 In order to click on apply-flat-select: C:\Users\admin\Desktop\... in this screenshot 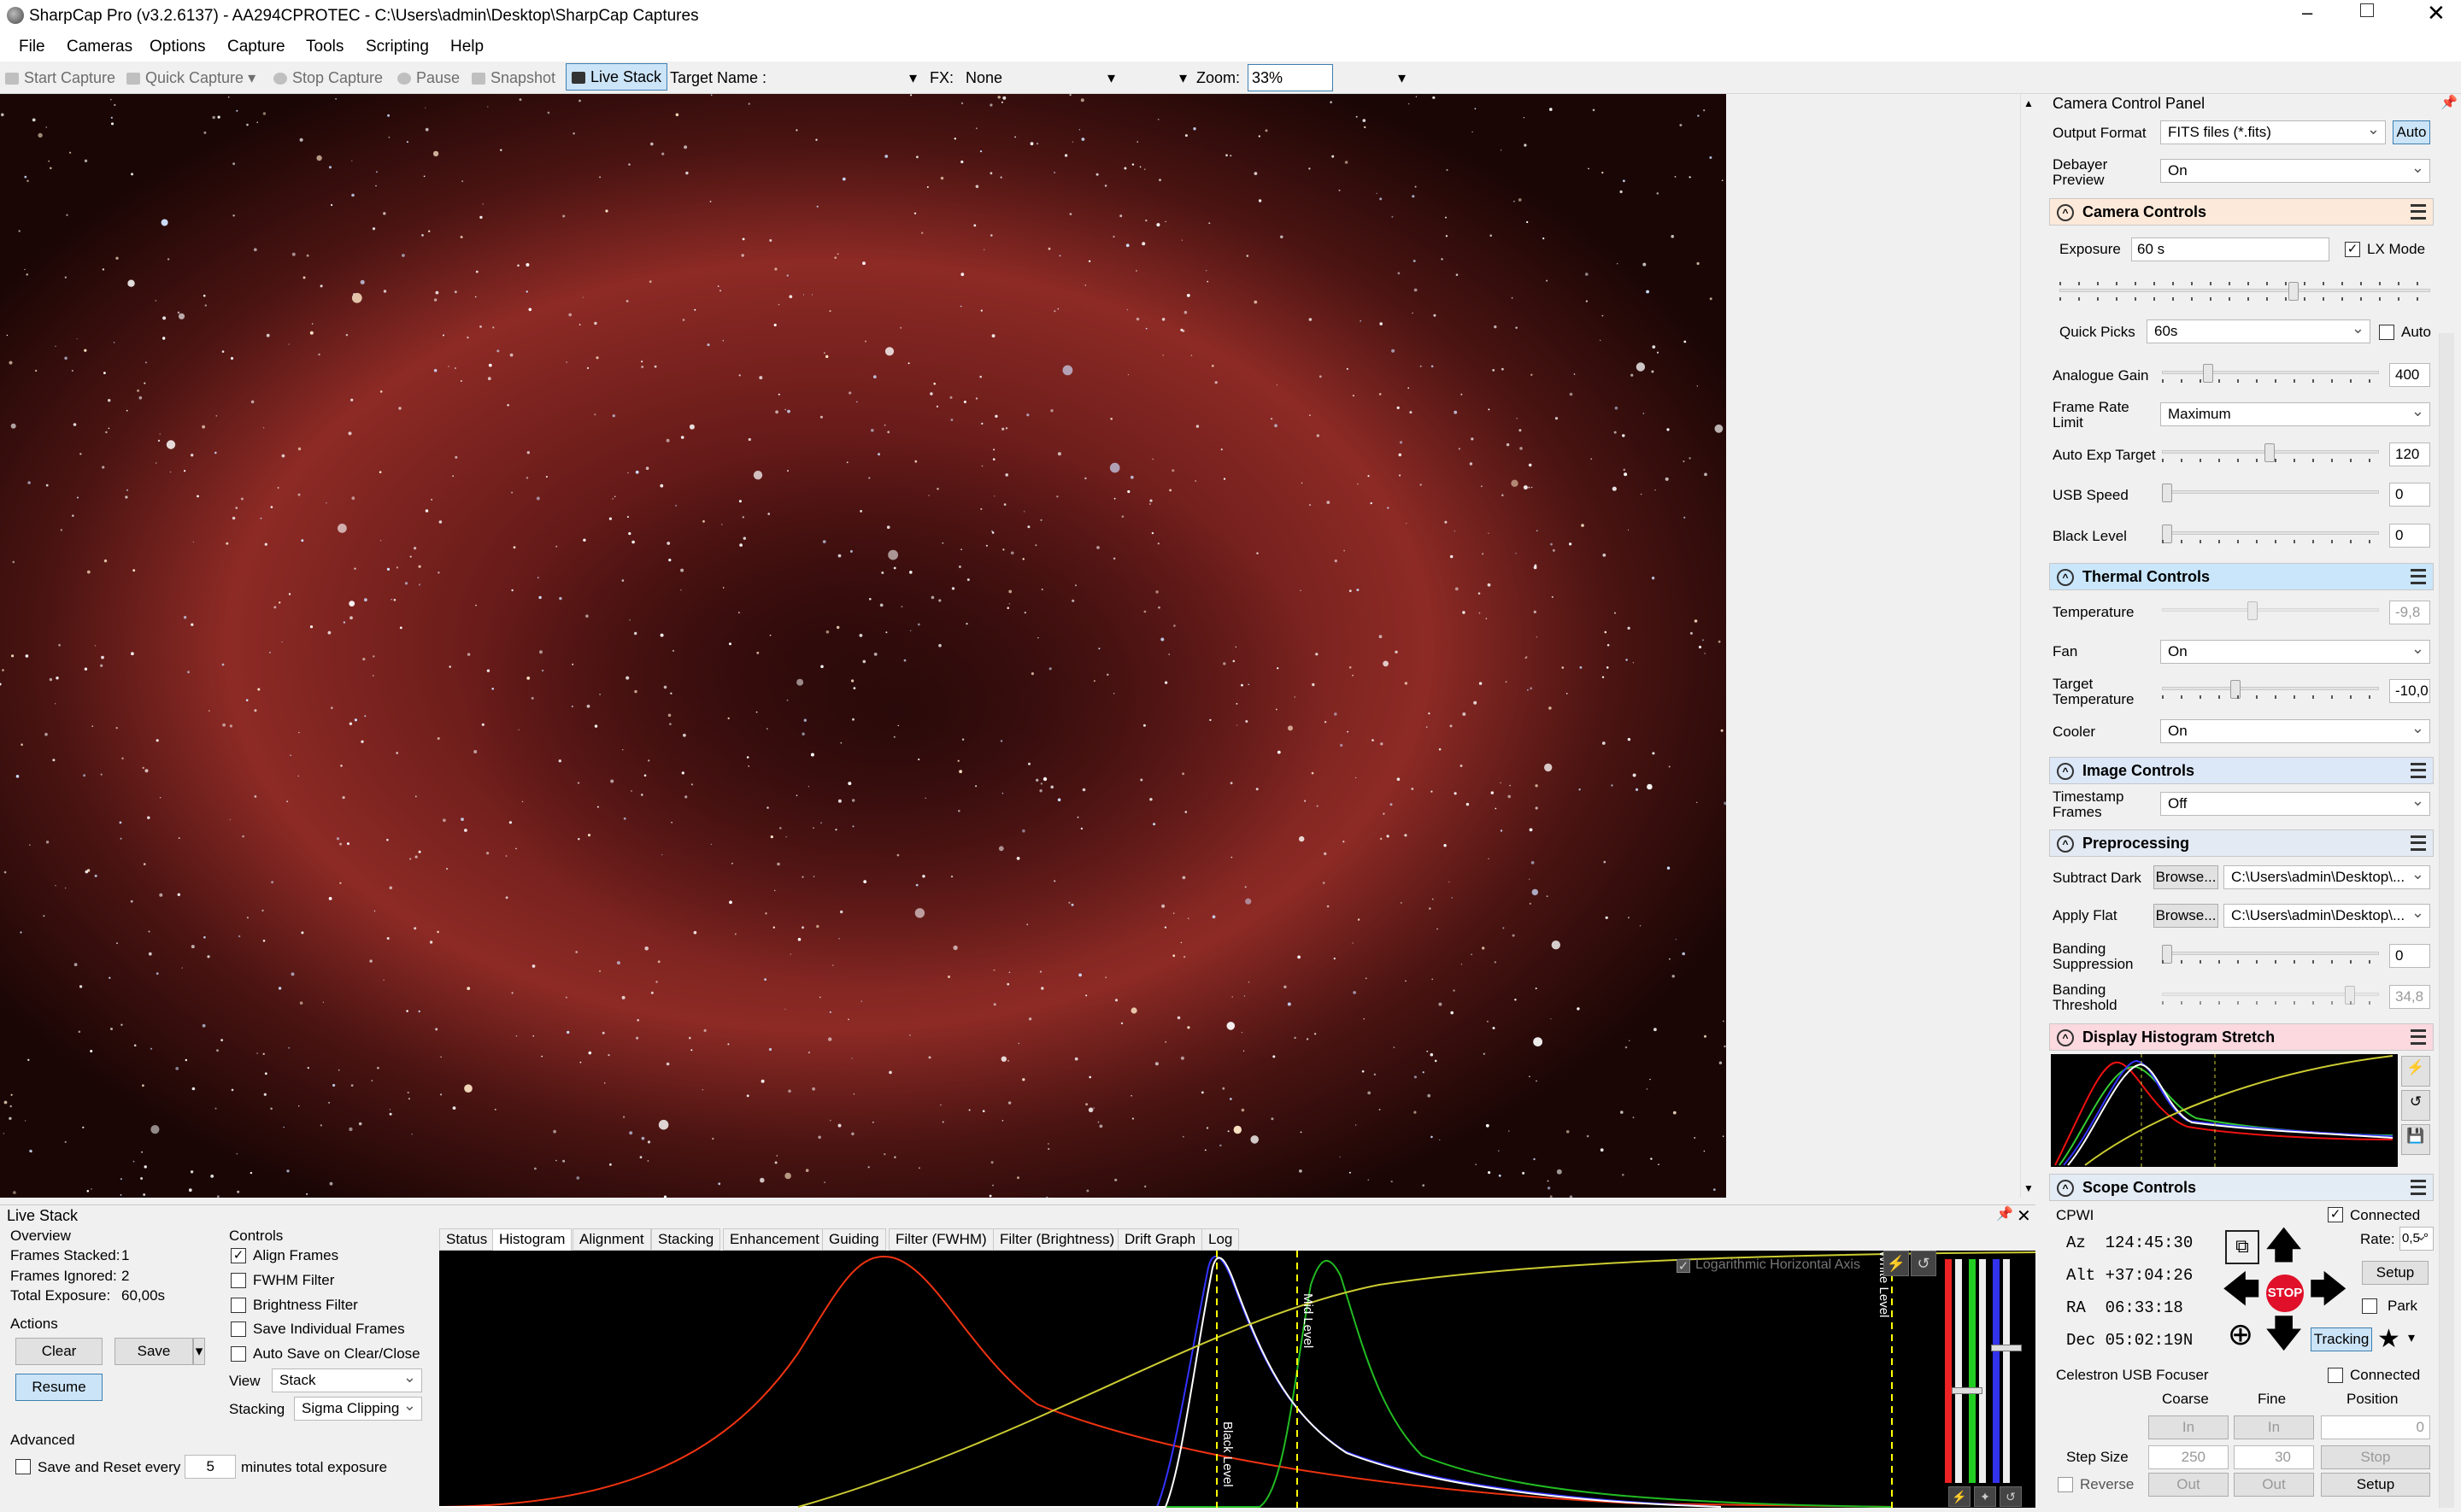, I will do `click(2326, 916)`.